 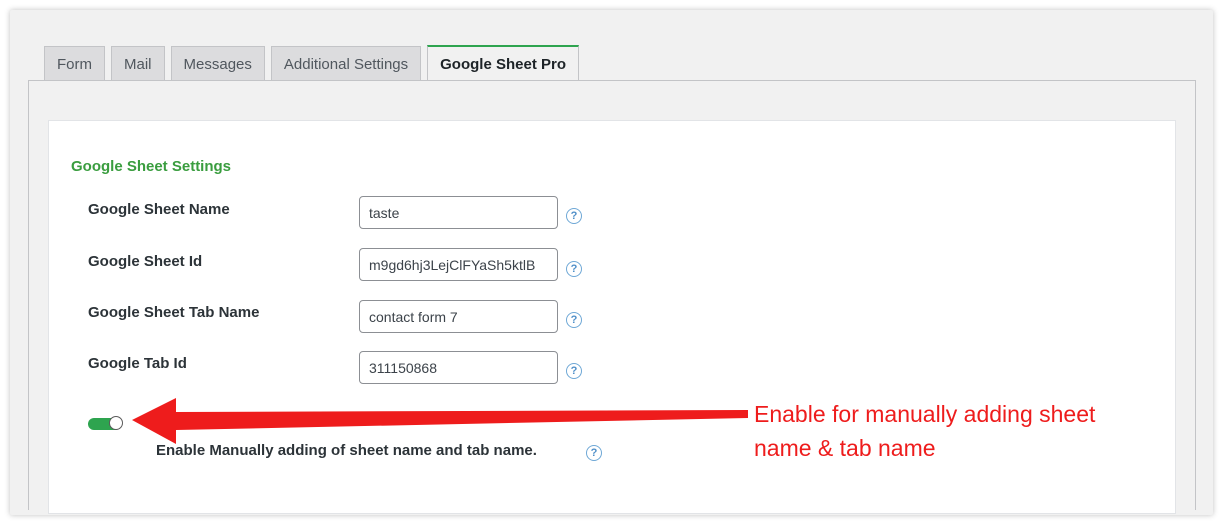 What do you see at coordinates (925, 414) in the screenshot?
I see `annotation-line-1: Enable for manually adding sheet` at bounding box center [925, 414].